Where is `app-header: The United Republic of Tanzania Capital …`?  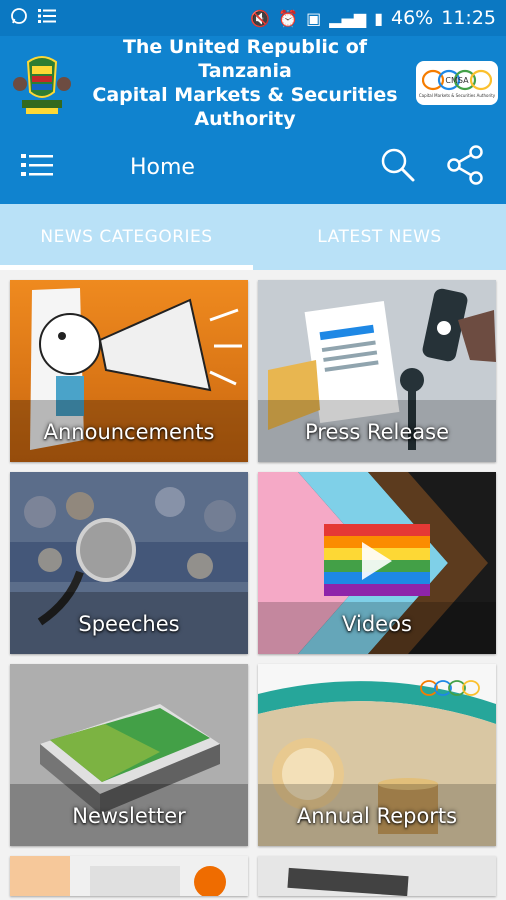 app-header: The United Republic of Tanzania Capital … is located at coordinates (253, 83).